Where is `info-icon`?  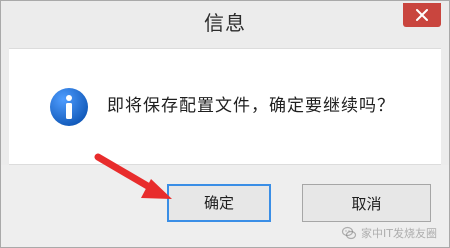 info-icon is located at coordinates (69, 107).